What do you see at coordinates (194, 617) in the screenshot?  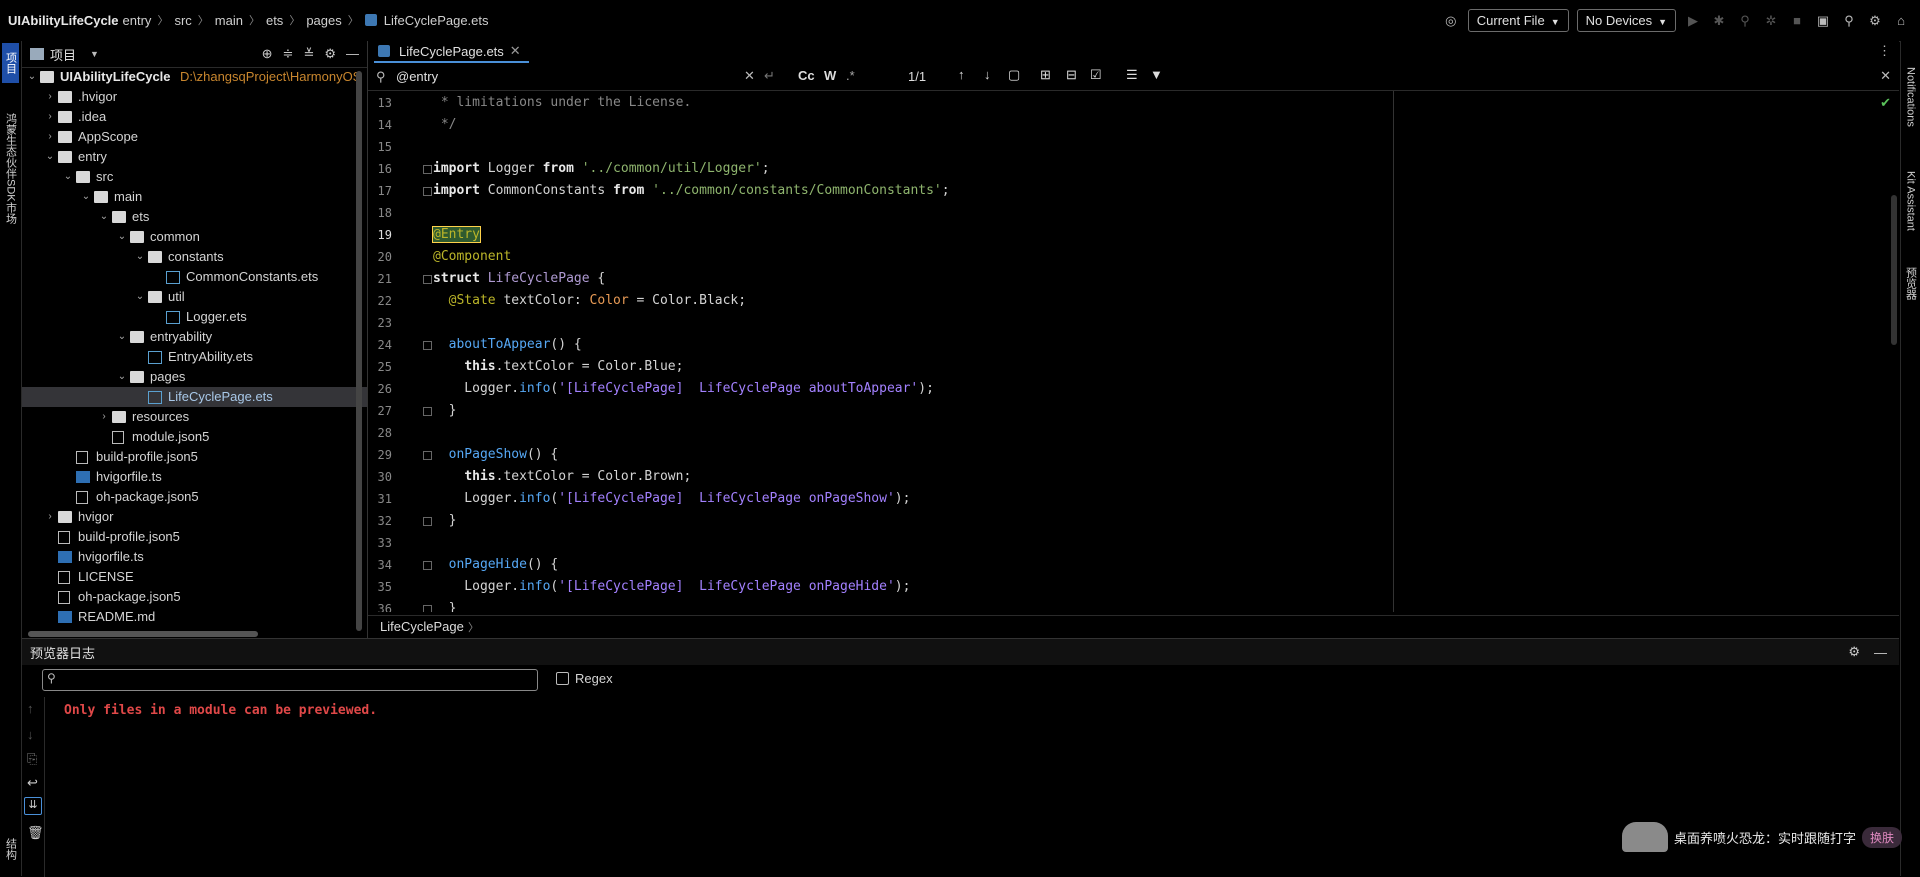 I see `tree-item: README.md` at bounding box center [194, 617].